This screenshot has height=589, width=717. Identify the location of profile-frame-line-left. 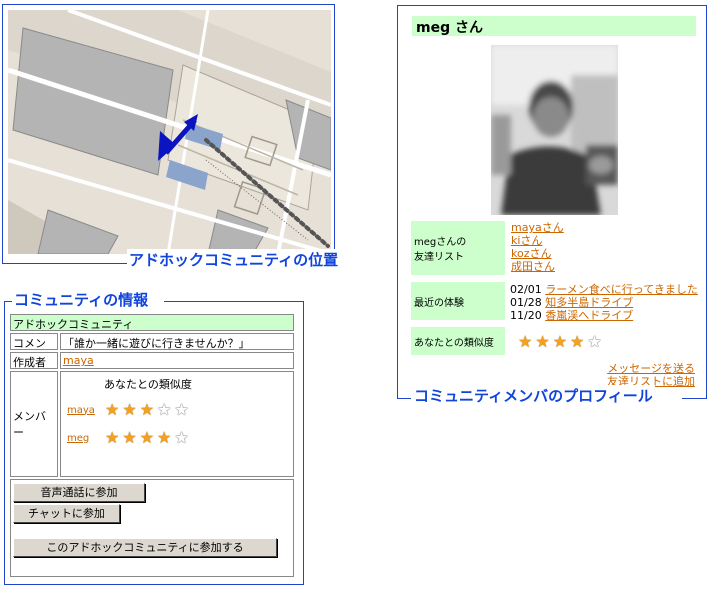
(404, 398).